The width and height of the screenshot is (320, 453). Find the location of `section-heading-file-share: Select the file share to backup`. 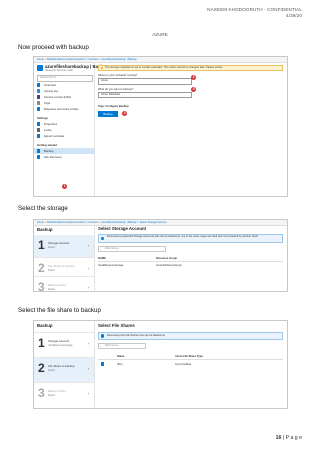

section-heading-file-share: Select the file share to backup is located at coordinates (59, 310).